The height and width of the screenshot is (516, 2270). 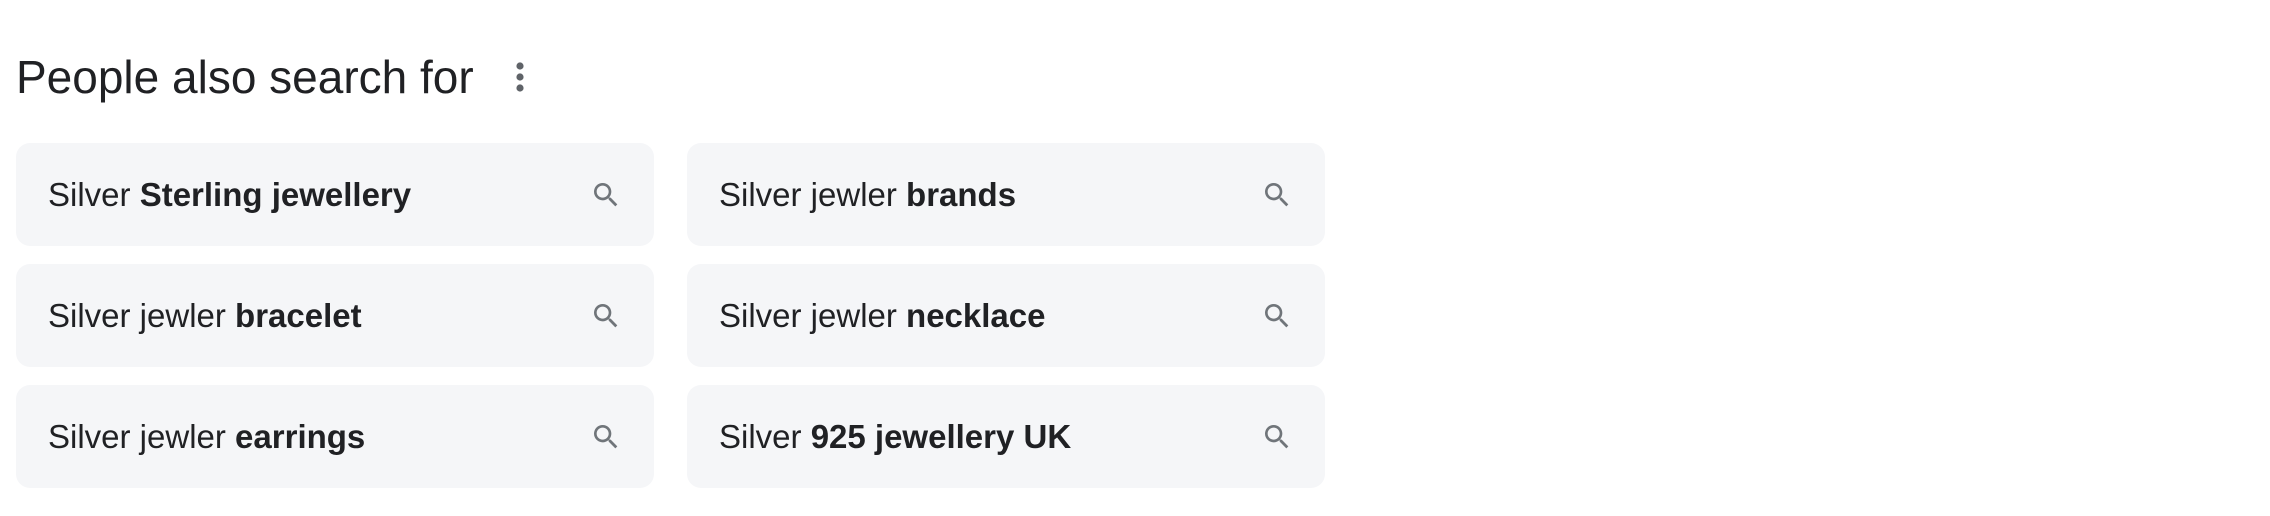 I want to click on more-options-button, so click(x=520, y=77).